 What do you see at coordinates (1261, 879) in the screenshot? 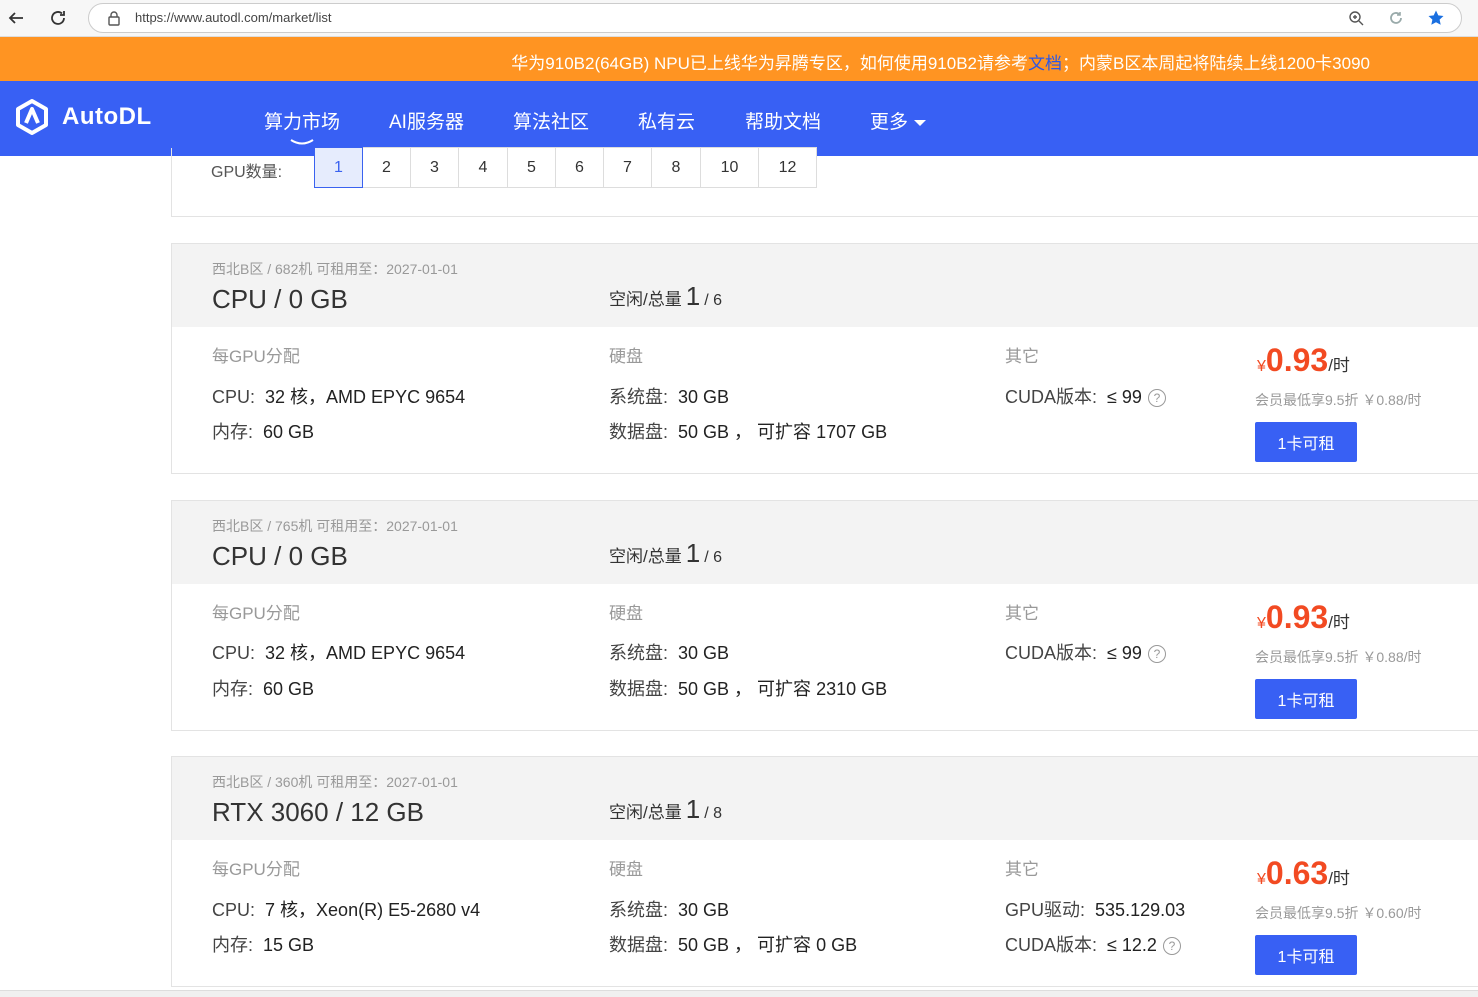
I see `currency-symbol: ¥` at bounding box center [1261, 879].